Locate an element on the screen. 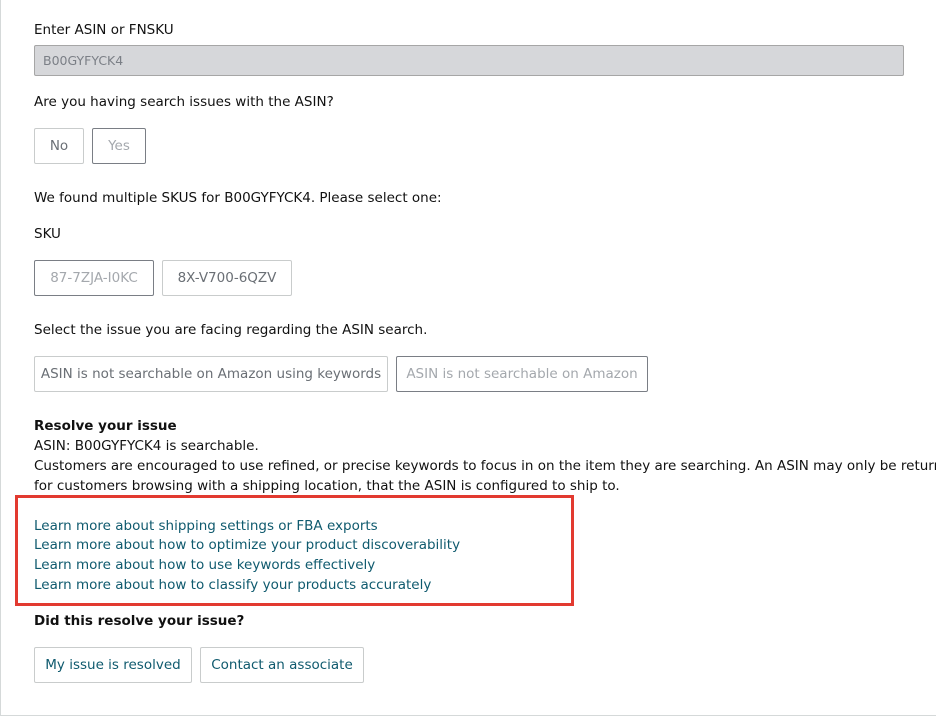  resolve-status: ASIN: B00GYFYCK4 is searchable. is located at coordinates (146, 446).